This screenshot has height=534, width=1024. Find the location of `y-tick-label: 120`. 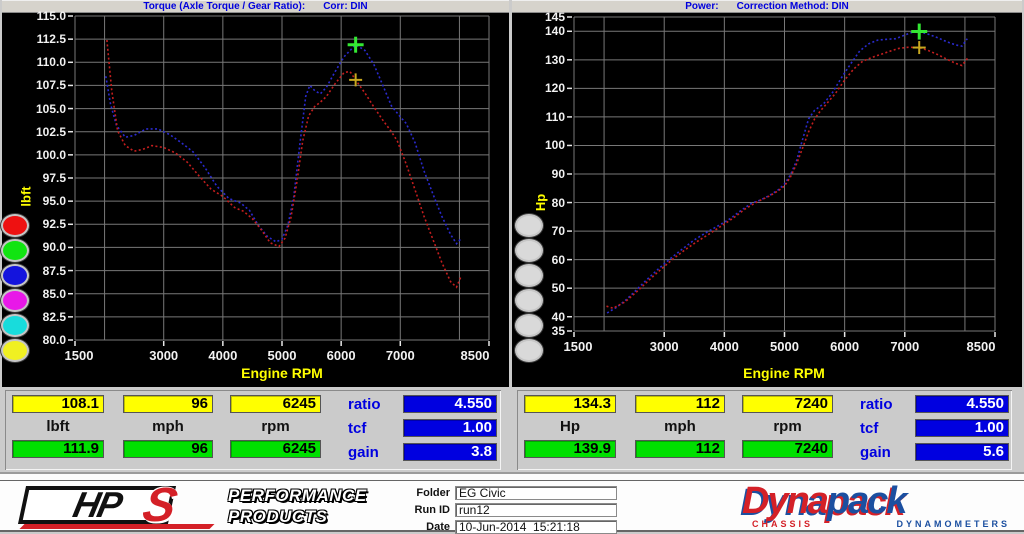

y-tick-label: 120 is located at coordinates (554, 88).